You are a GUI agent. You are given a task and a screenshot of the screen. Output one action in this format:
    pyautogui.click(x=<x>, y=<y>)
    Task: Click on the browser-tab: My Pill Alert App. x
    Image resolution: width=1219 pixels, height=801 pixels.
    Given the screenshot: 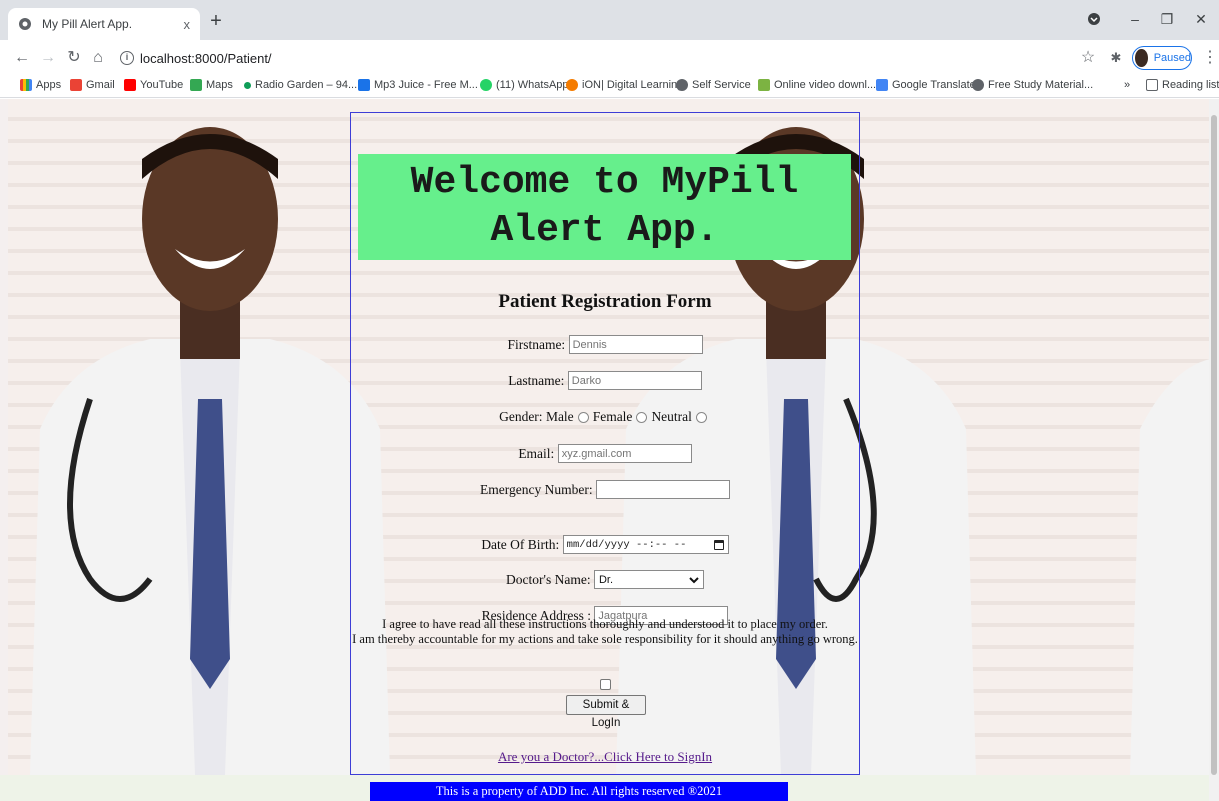 What is the action you would take?
    pyautogui.click(x=104, y=24)
    